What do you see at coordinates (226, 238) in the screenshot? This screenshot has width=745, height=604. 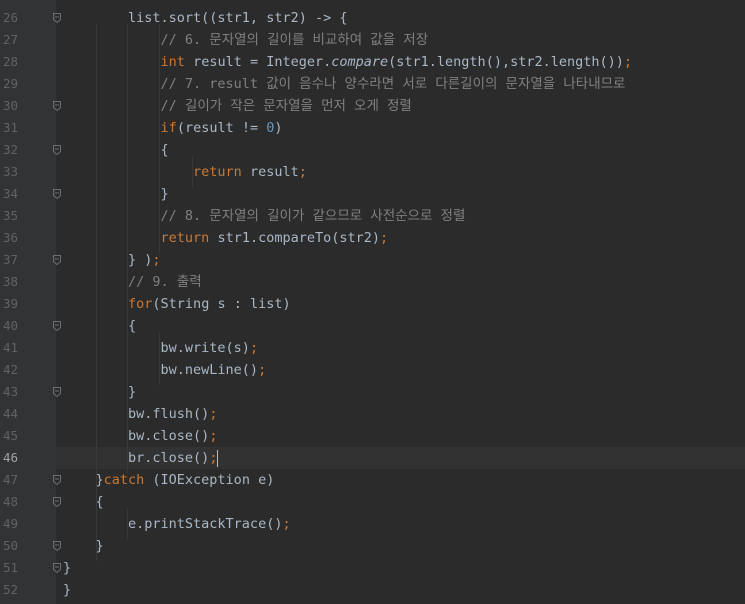 I see `code-text: return str1.compareTo(str2);` at bounding box center [226, 238].